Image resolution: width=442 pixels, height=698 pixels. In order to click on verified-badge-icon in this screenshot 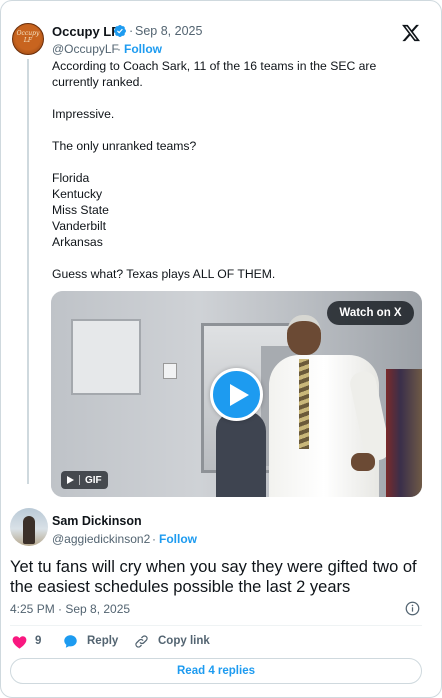, I will do `click(120, 31)`.